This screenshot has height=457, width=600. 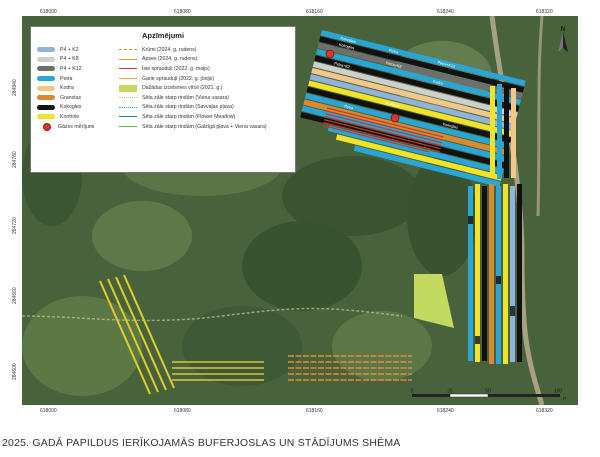 I want to click on x-tick-bottom: 618160, so click(x=314, y=411).